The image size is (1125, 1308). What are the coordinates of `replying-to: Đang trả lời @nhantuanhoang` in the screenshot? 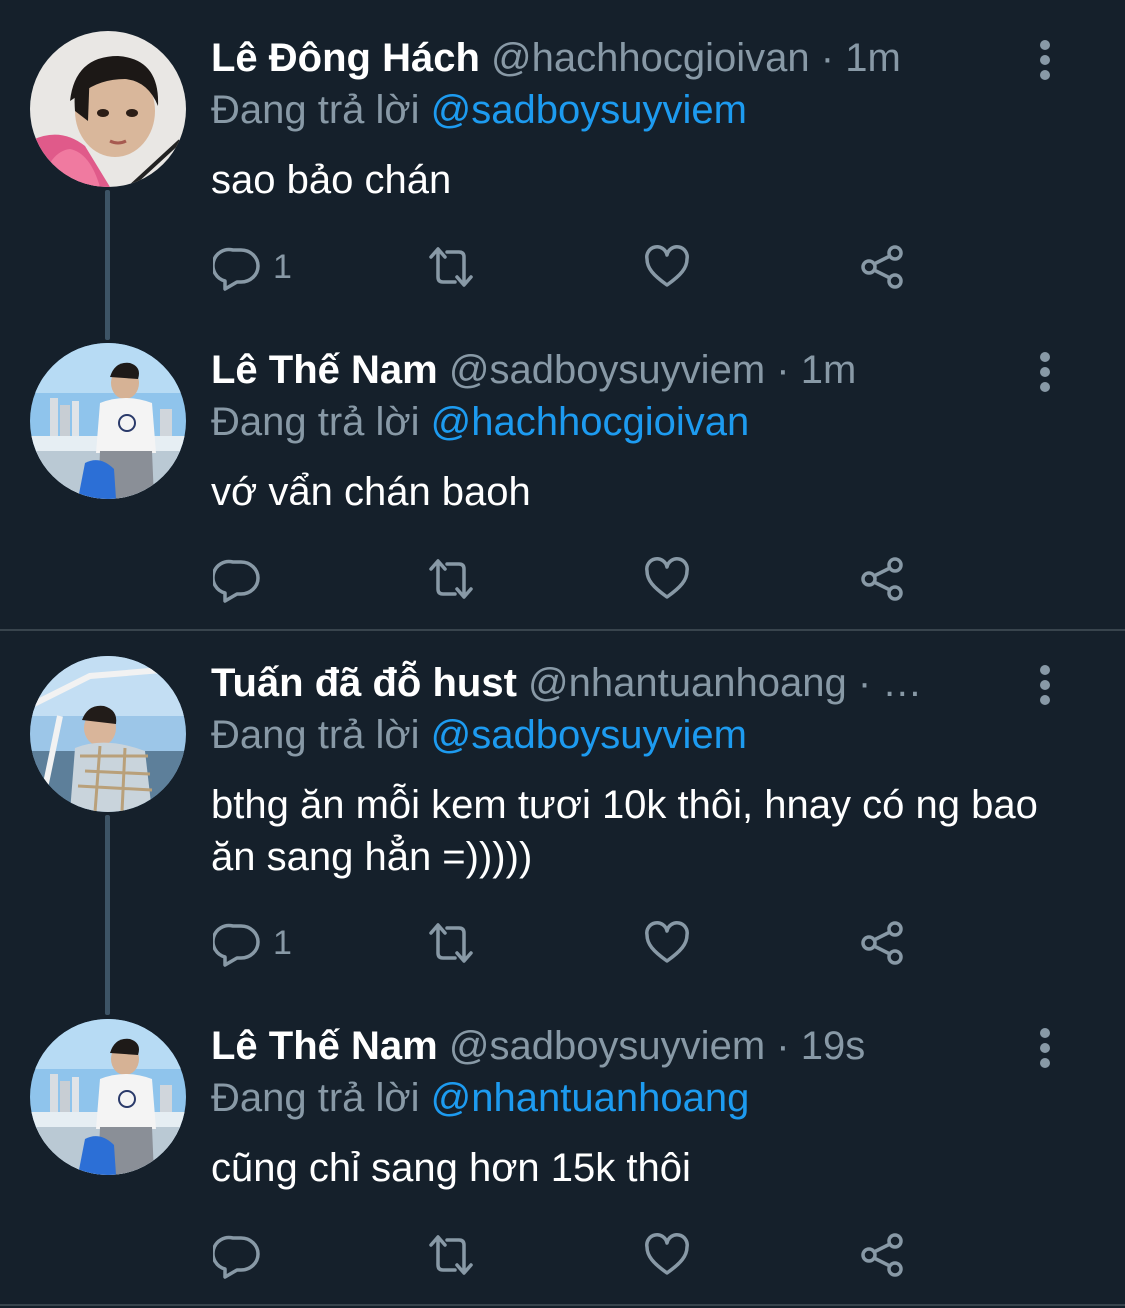 It's located at (480, 1098).